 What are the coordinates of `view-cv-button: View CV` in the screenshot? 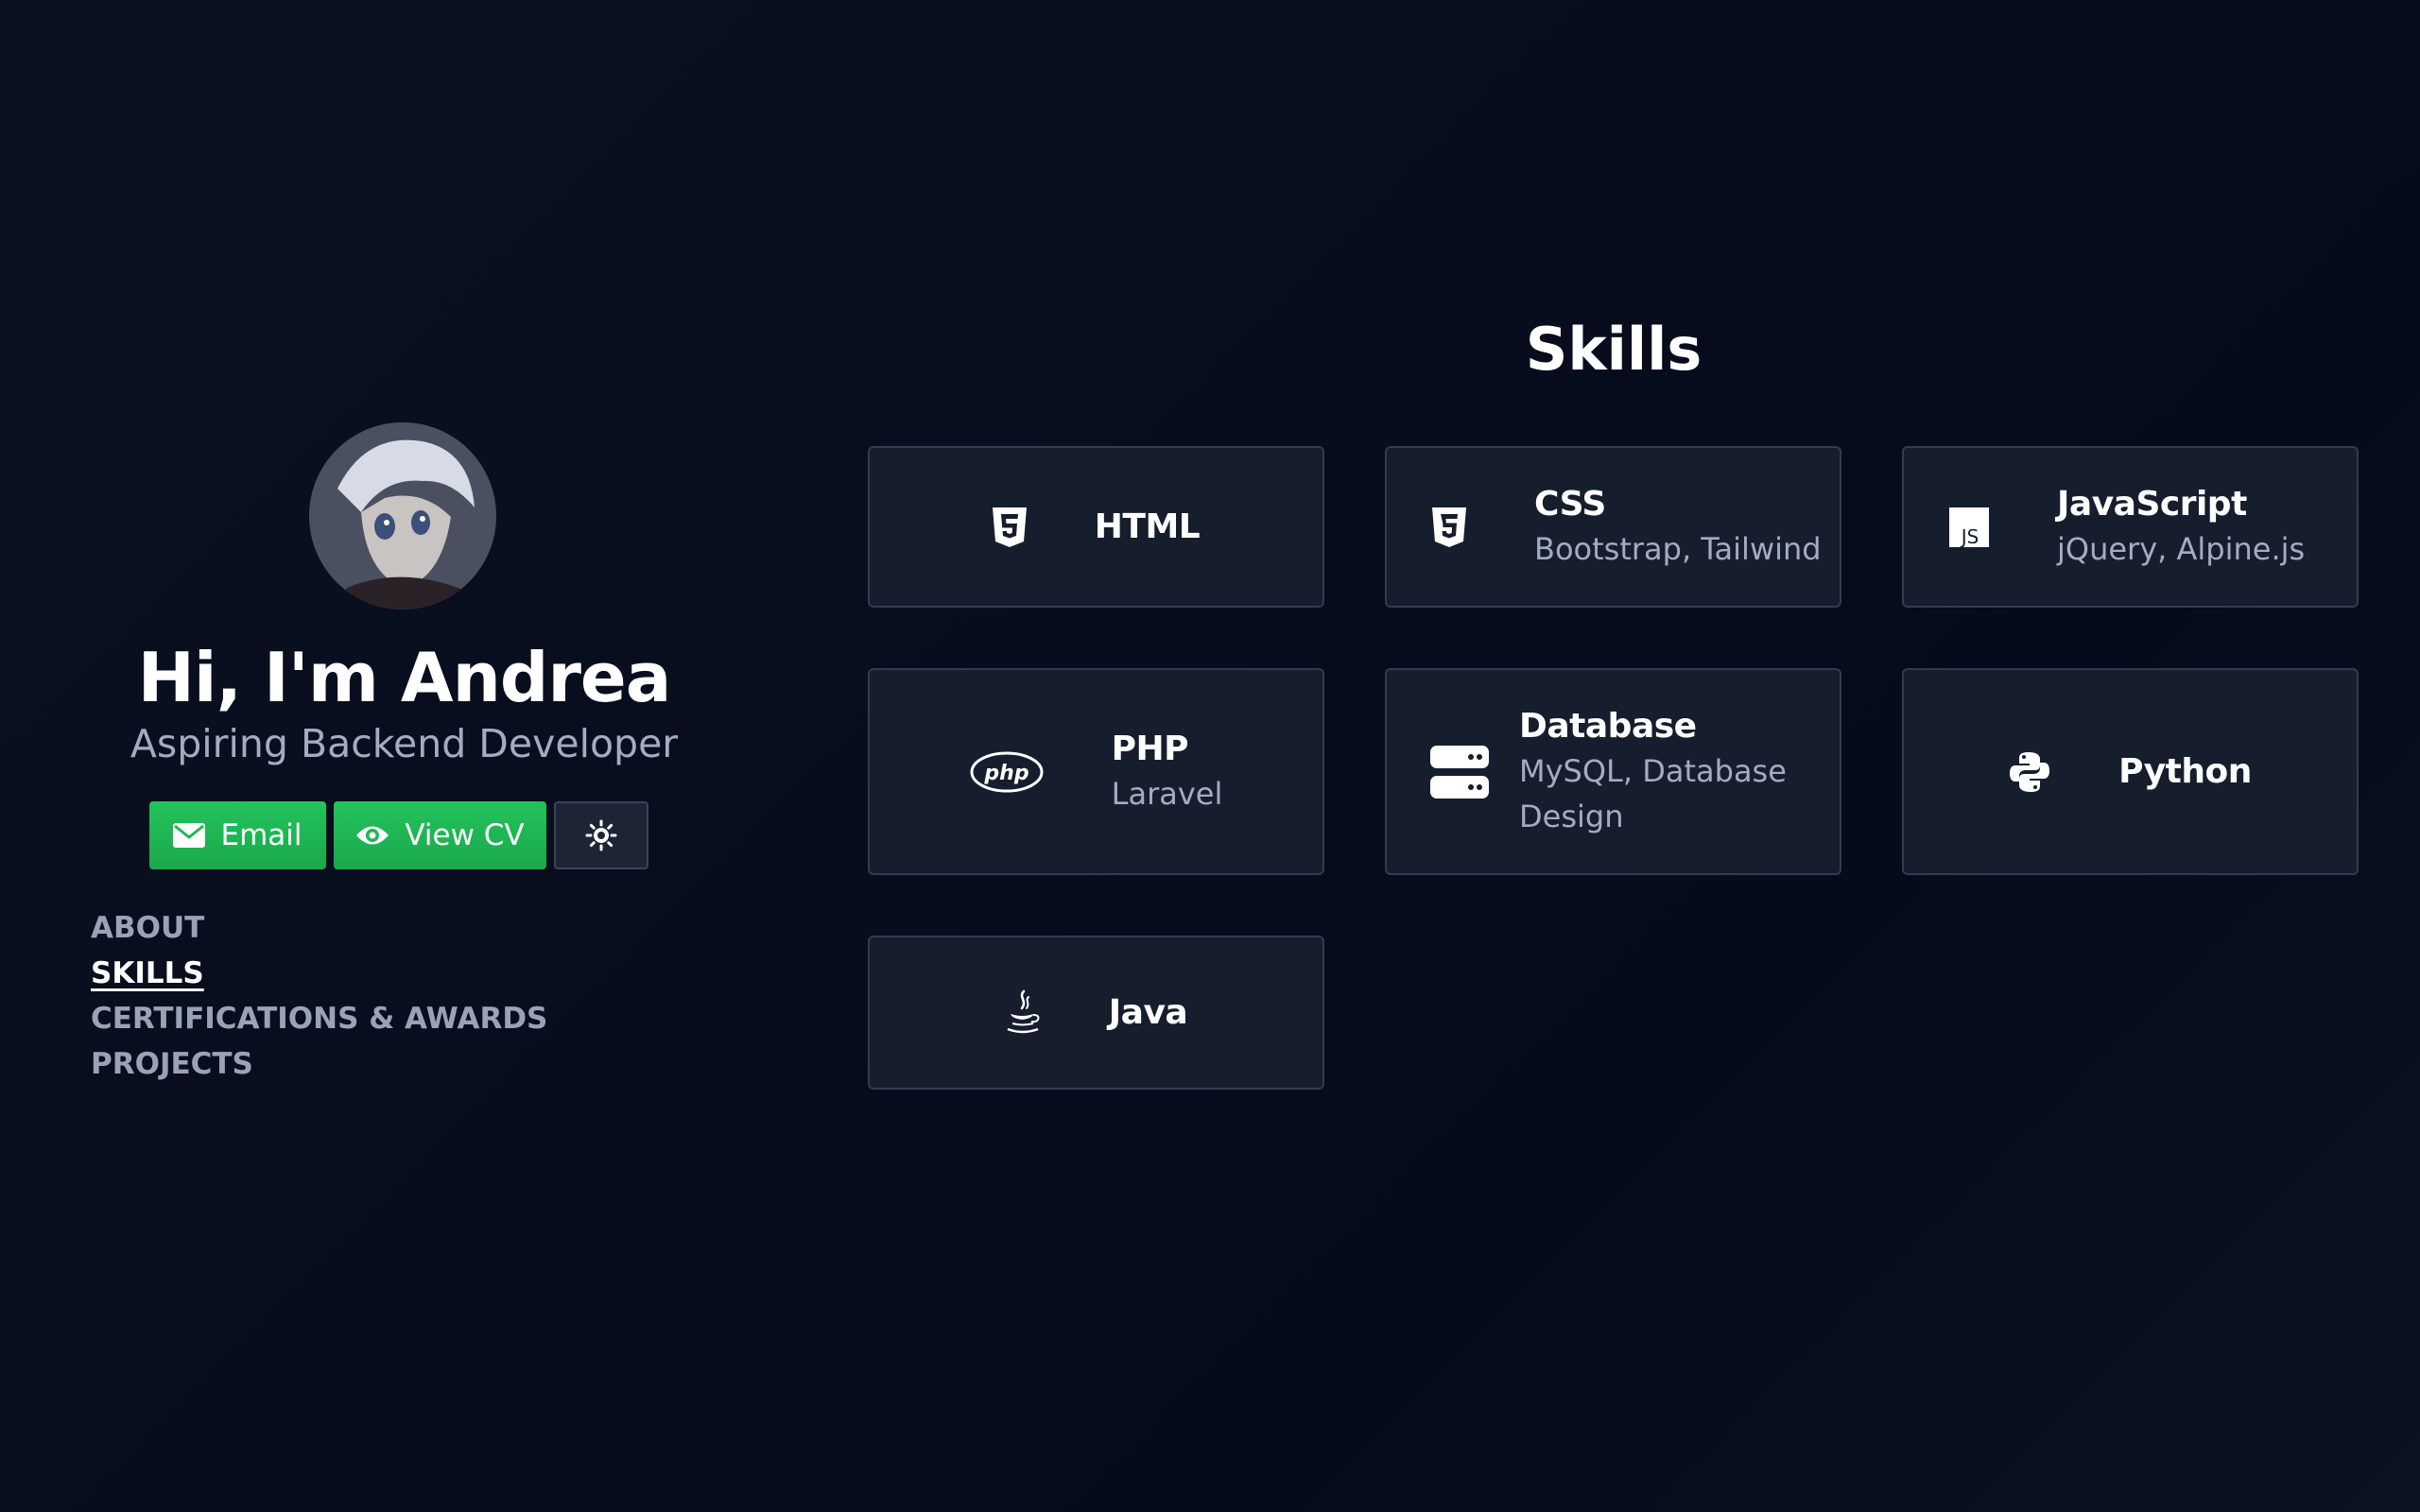 It's located at (440, 835).